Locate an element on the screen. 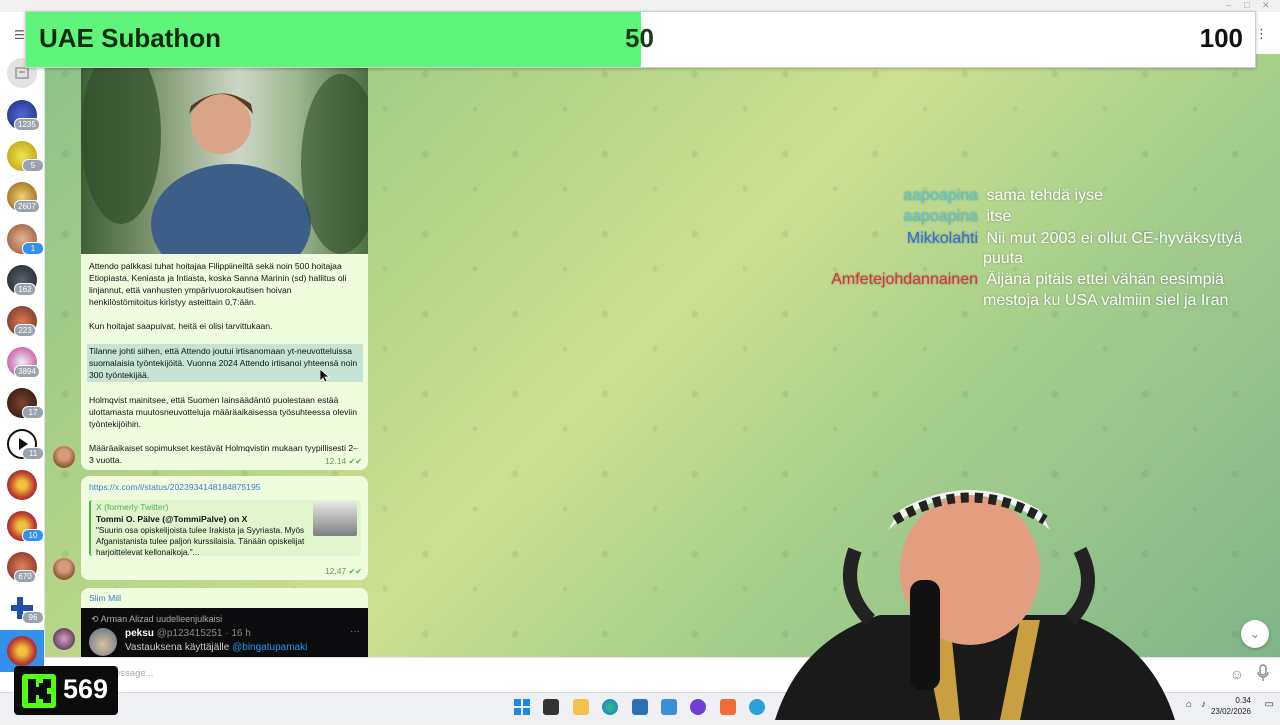  notification-icon: ▭ is located at coordinates (1269, 704).